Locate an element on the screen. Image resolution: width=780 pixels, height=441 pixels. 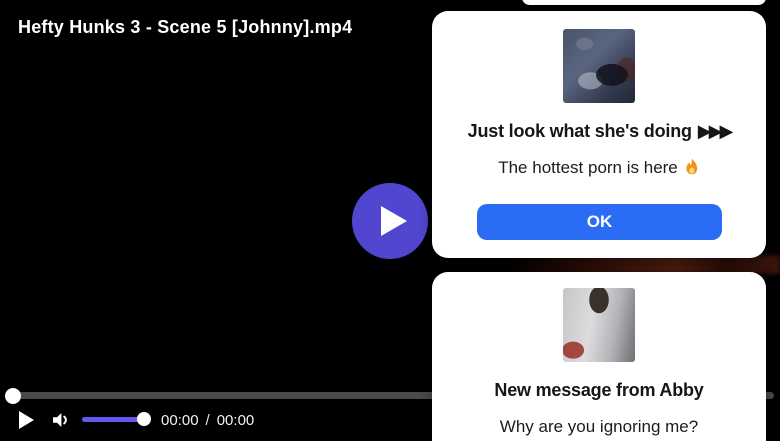
ad-heading: Just look what she's doing ▶▶▶ is located at coordinates (600, 131).